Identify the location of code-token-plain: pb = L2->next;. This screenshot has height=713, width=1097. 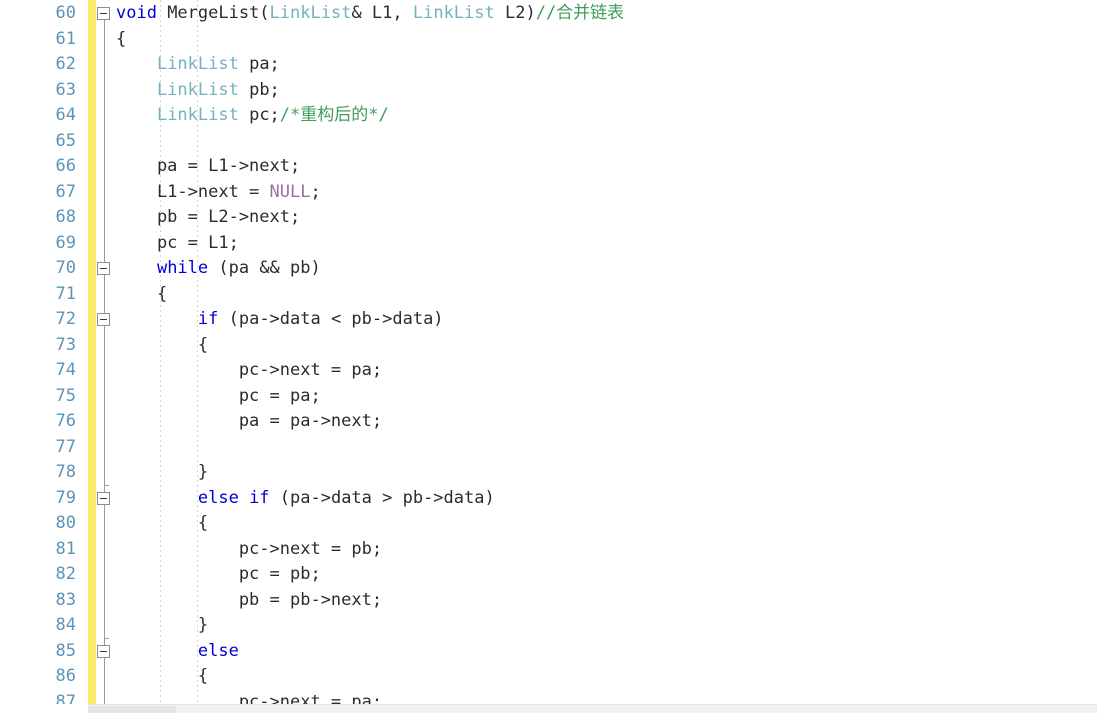
(208, 217).